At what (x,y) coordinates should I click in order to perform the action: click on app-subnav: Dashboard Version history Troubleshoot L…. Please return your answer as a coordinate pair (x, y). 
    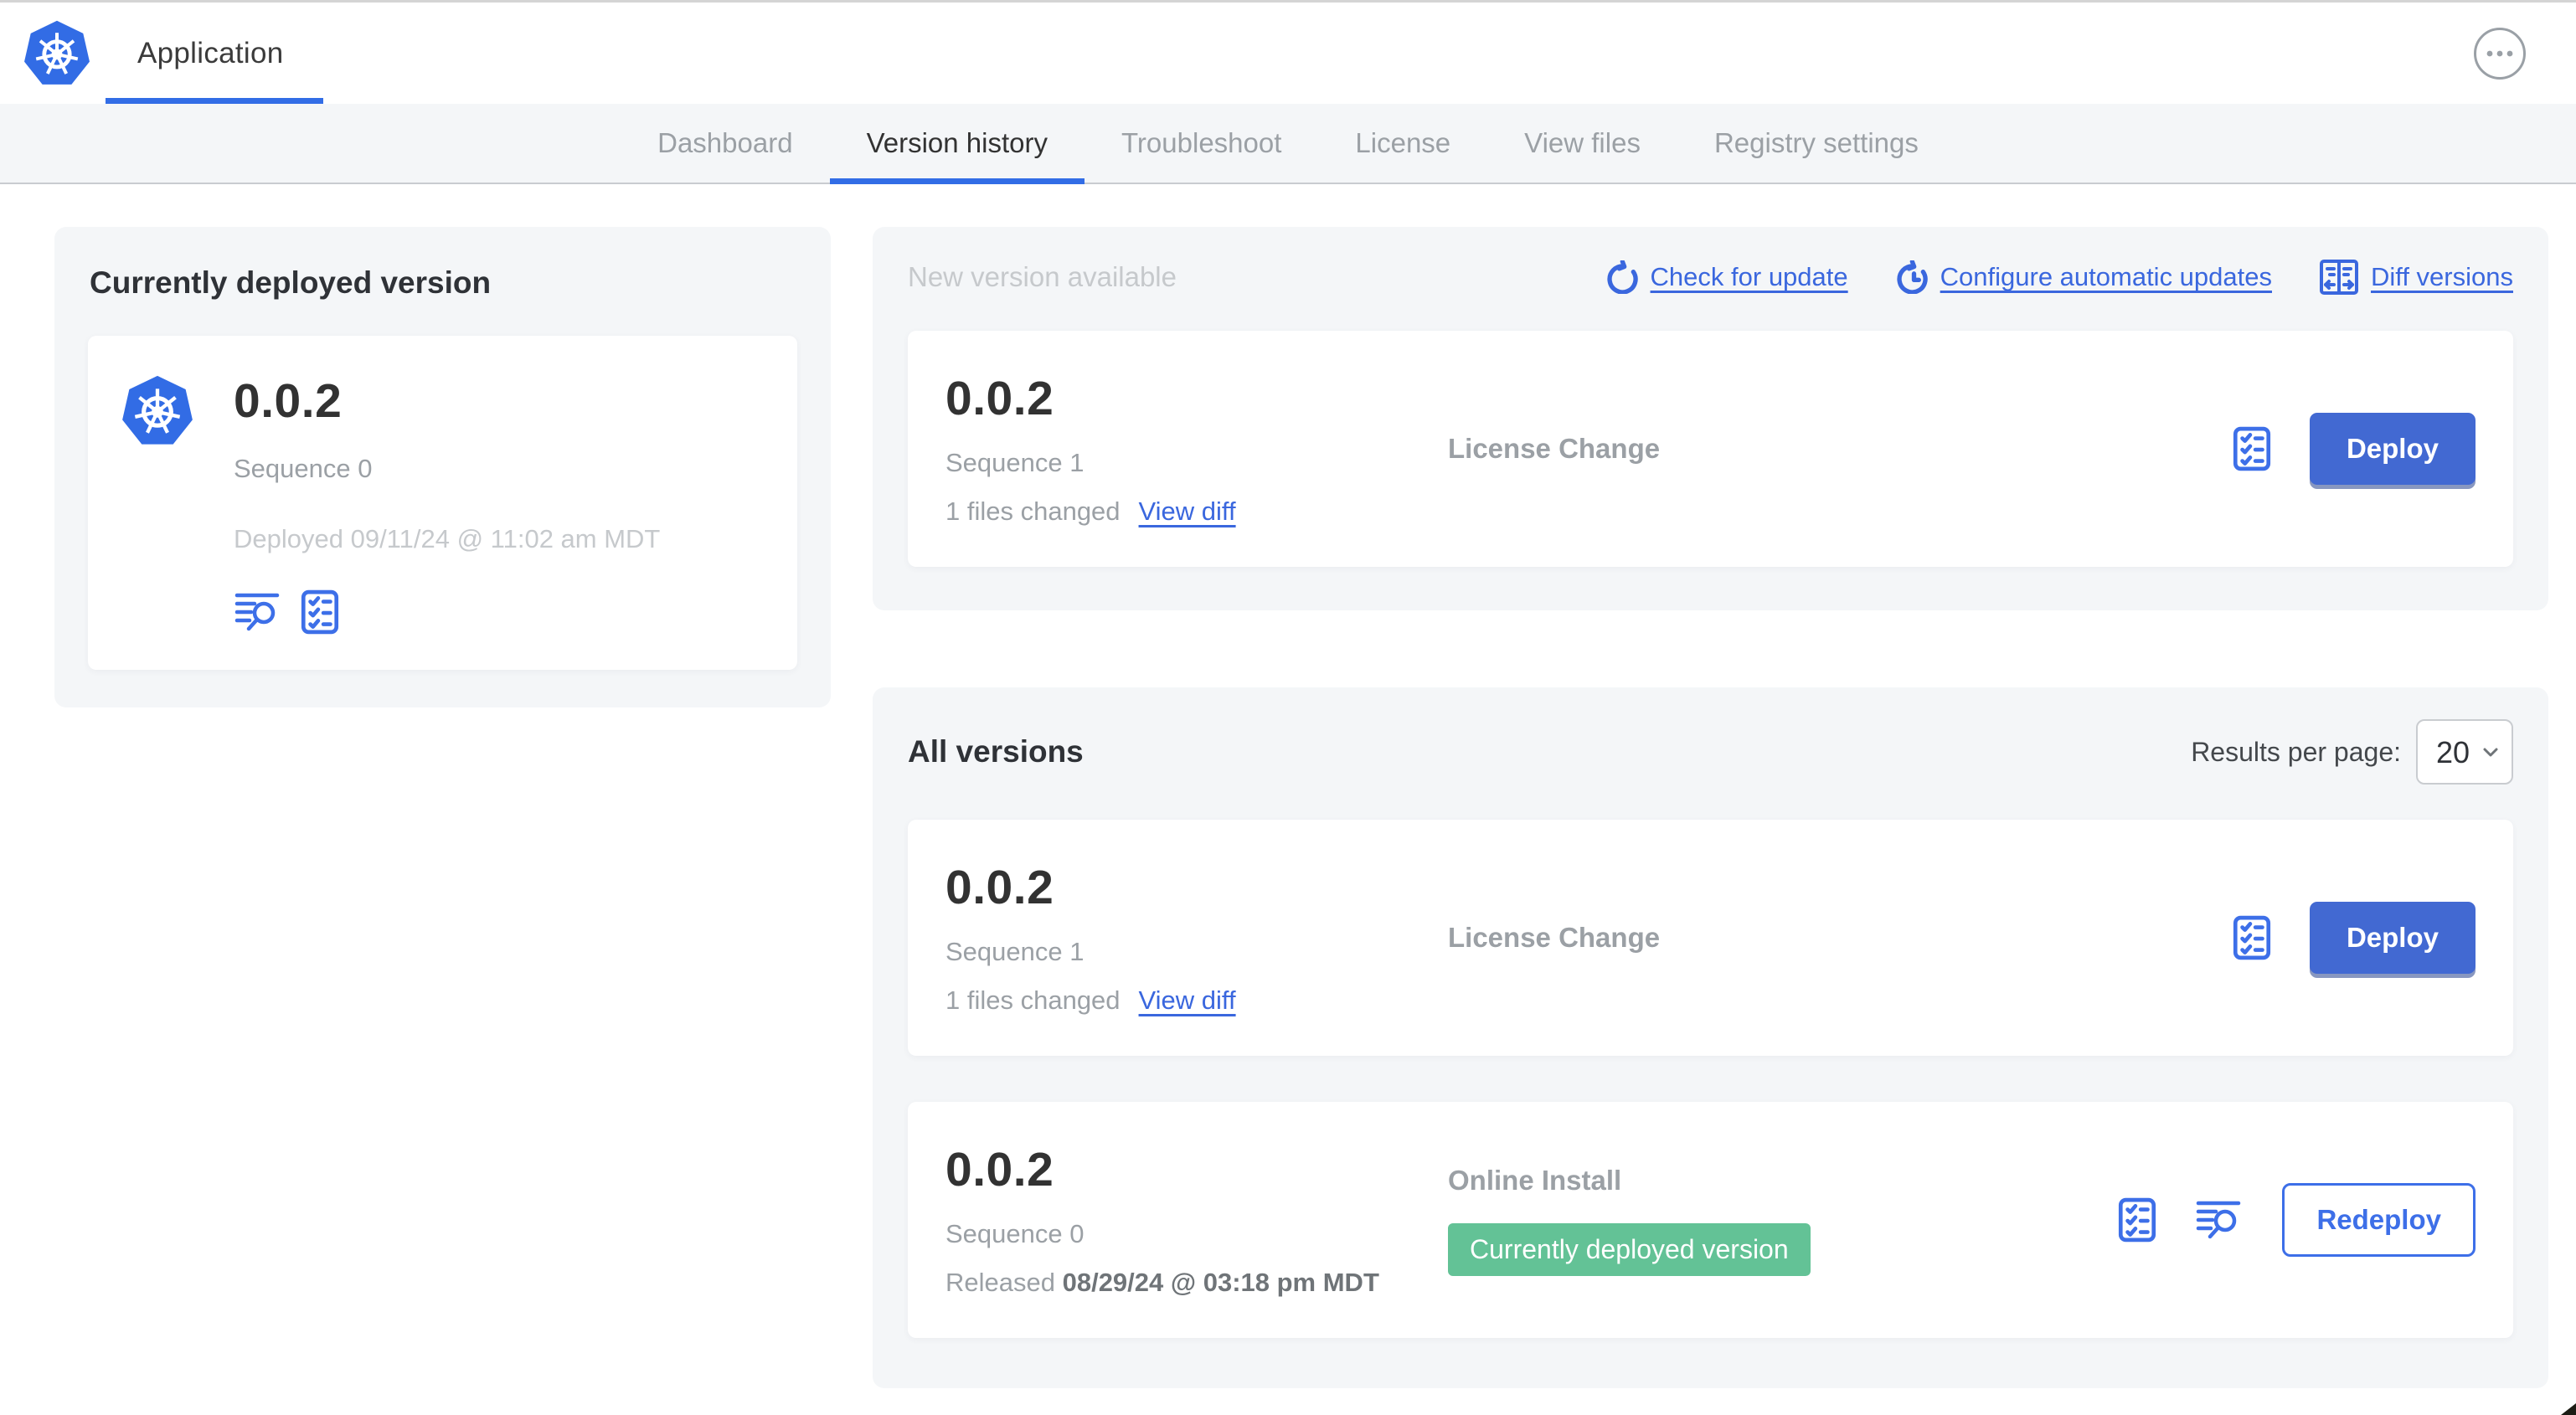
    Looking at the image, I should click on (1288, 144).